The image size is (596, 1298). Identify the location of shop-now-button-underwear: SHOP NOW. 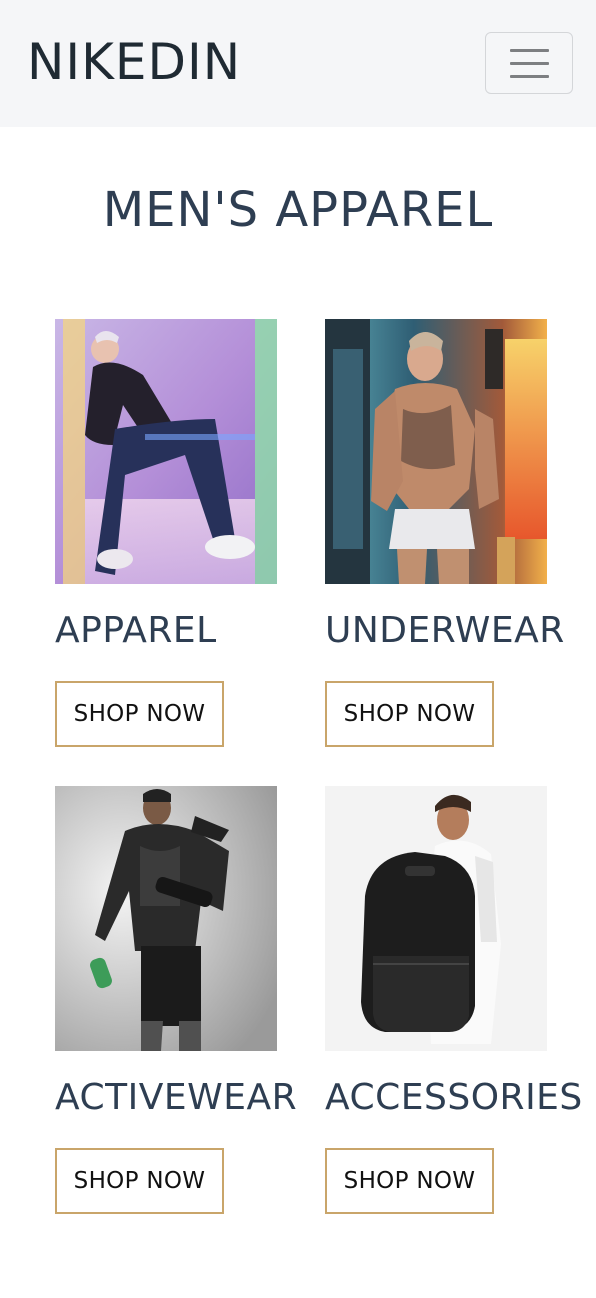
(409, 714).